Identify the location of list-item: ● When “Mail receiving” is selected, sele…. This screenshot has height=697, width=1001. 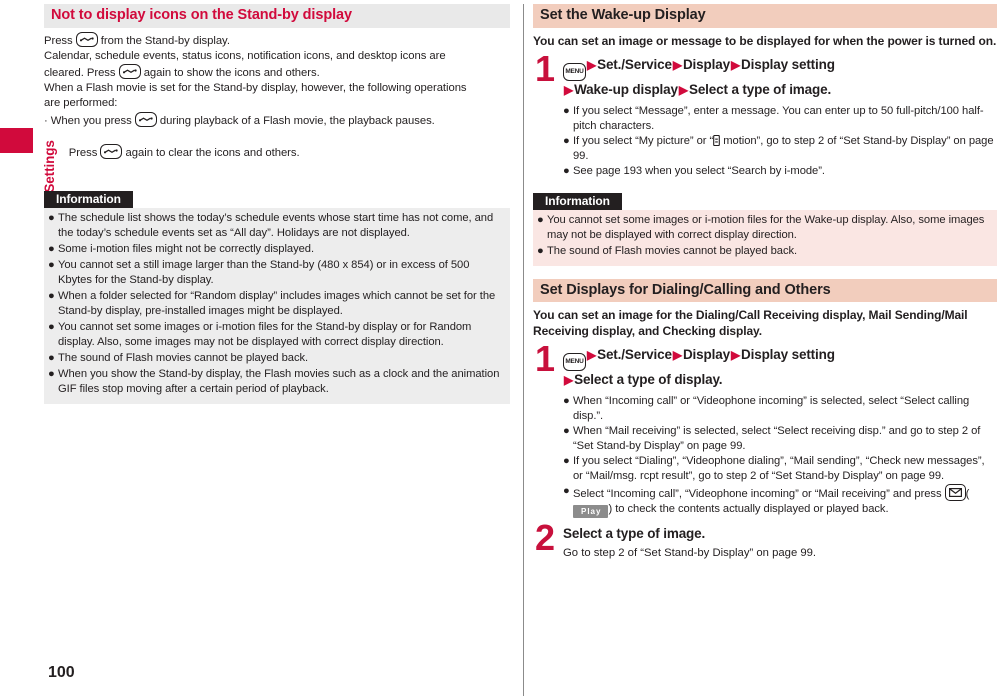
(780, 439).